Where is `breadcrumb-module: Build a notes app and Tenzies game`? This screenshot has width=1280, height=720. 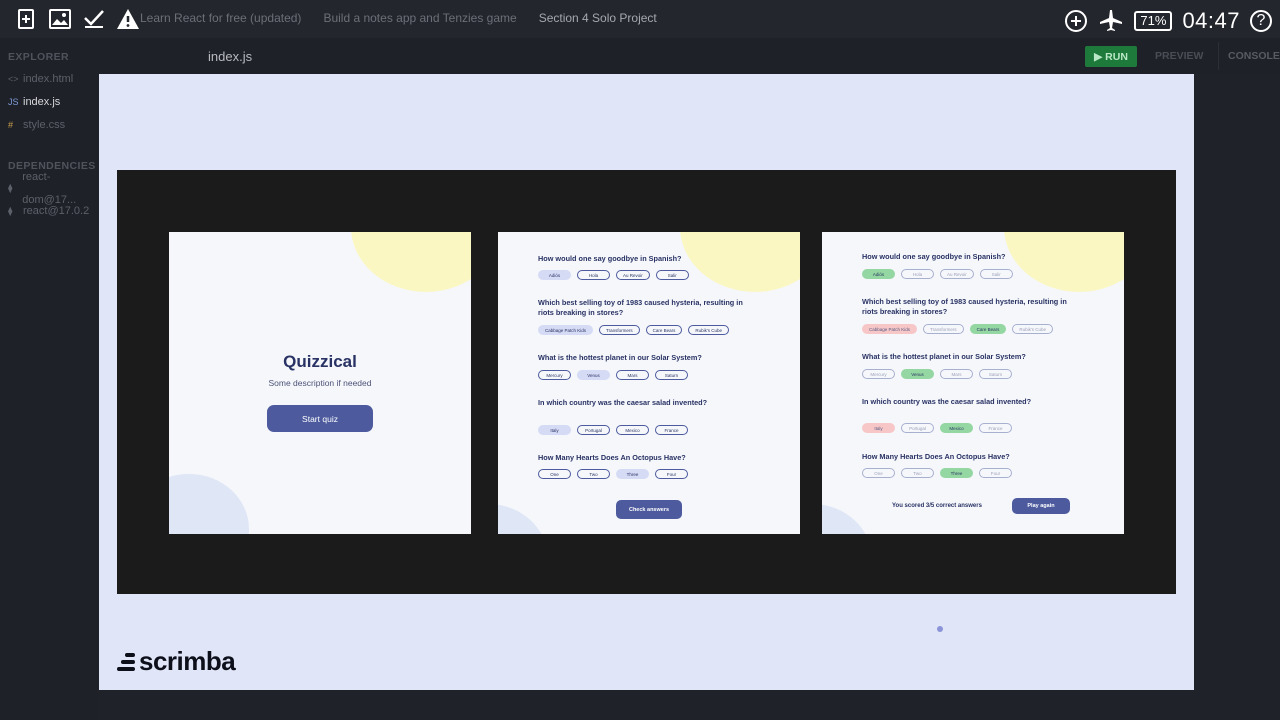
breadcrumb-module: Build a notes app and Tenzies game is located at coordinates (419, 18).